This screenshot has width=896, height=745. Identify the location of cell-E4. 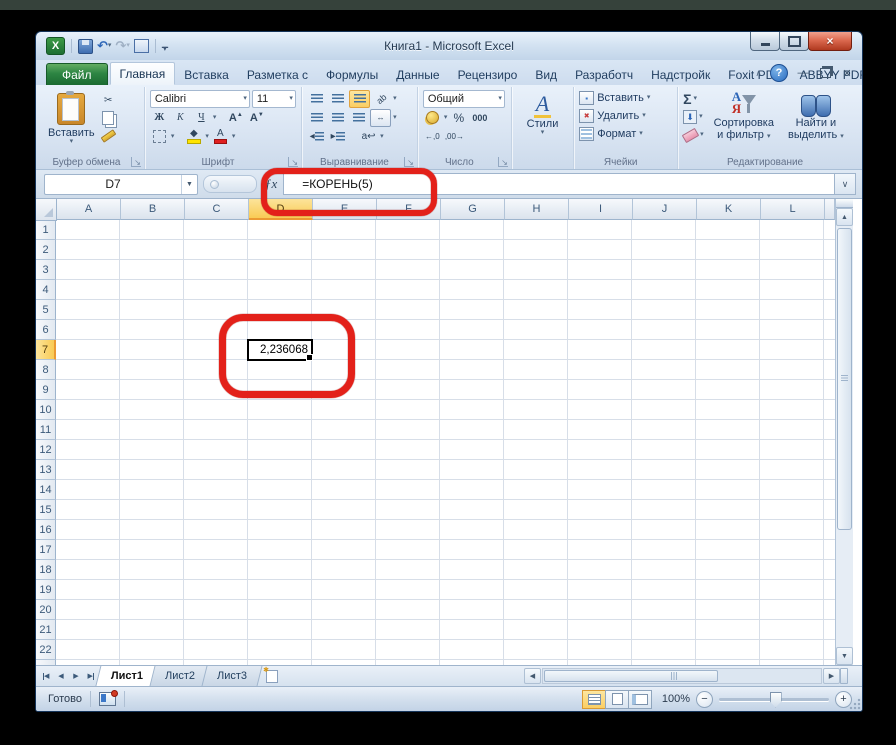
(344, 290).